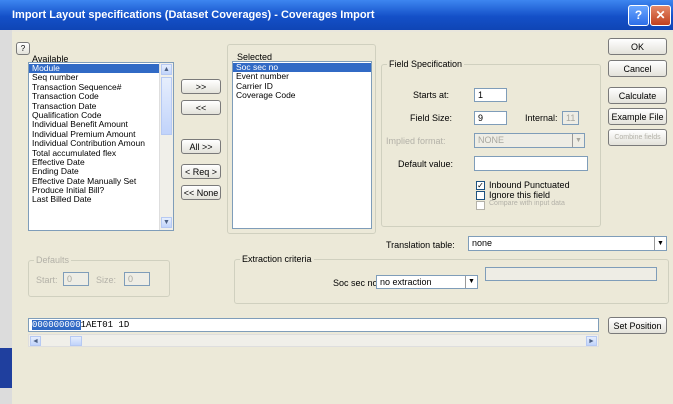  What do you see at coordinates (637, 325) in the screenshot?
I see `set-position-button: Set Position` at bounding box center [637, 325].